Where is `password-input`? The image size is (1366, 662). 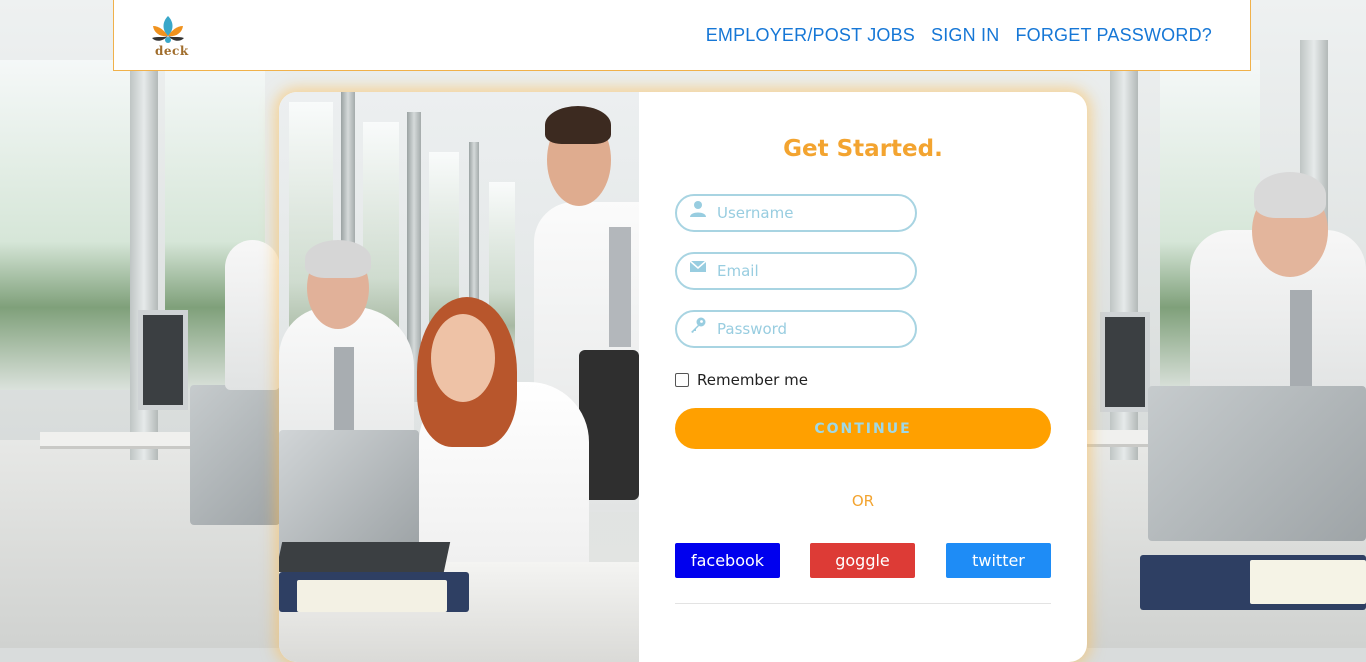
password-input is located at coordinates (812, 329).